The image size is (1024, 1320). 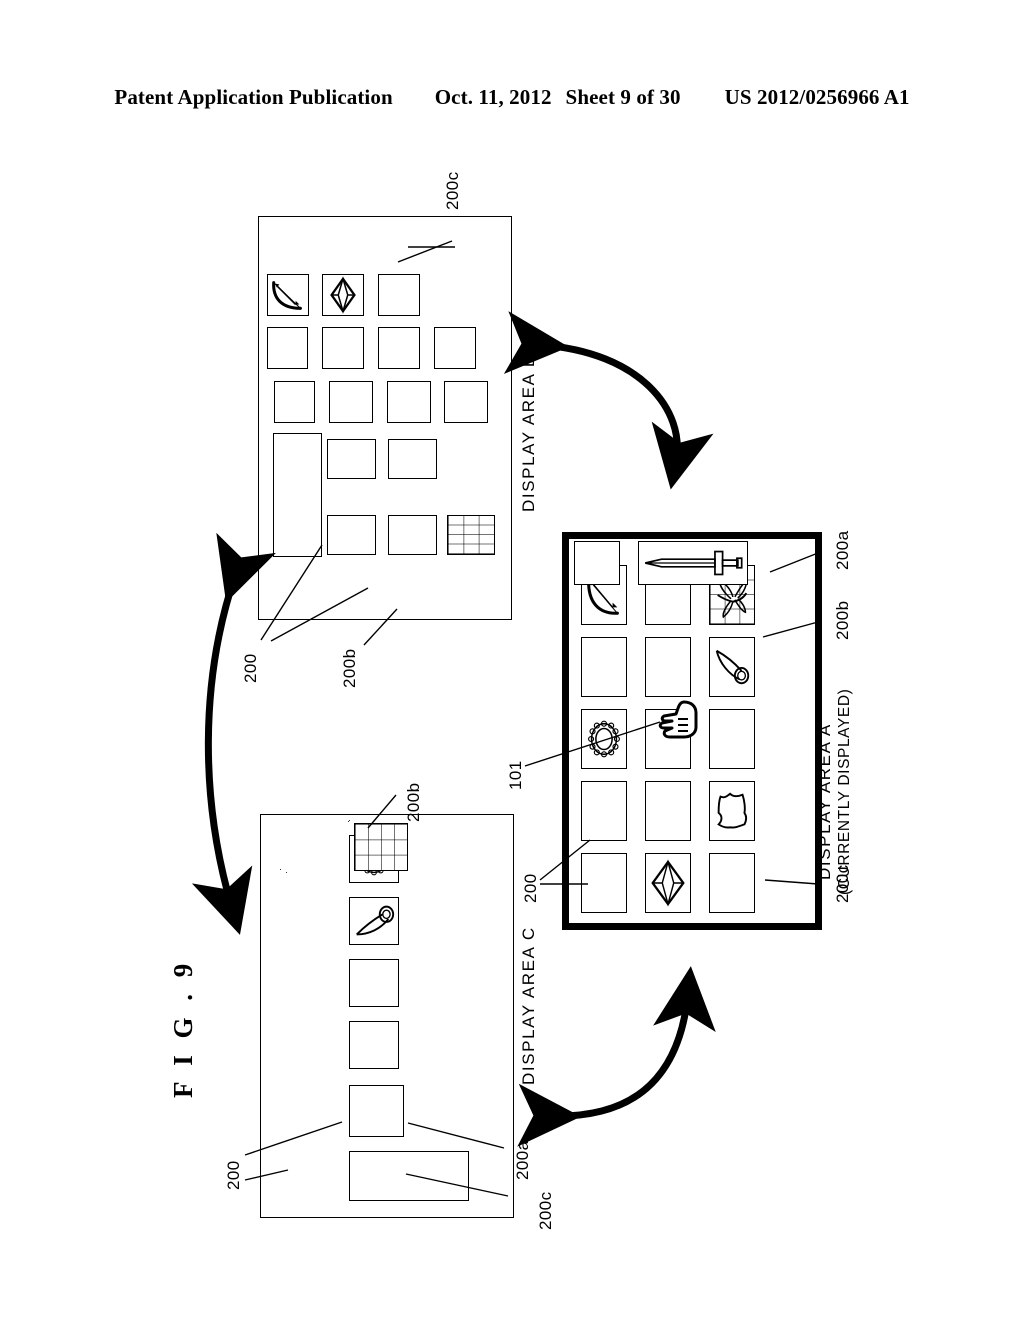 What do you see at coordinates (528, 433) in the screenshot?
I see `display-area-b-title: DISPLAY AREA B` at bounding box center [528, 433].